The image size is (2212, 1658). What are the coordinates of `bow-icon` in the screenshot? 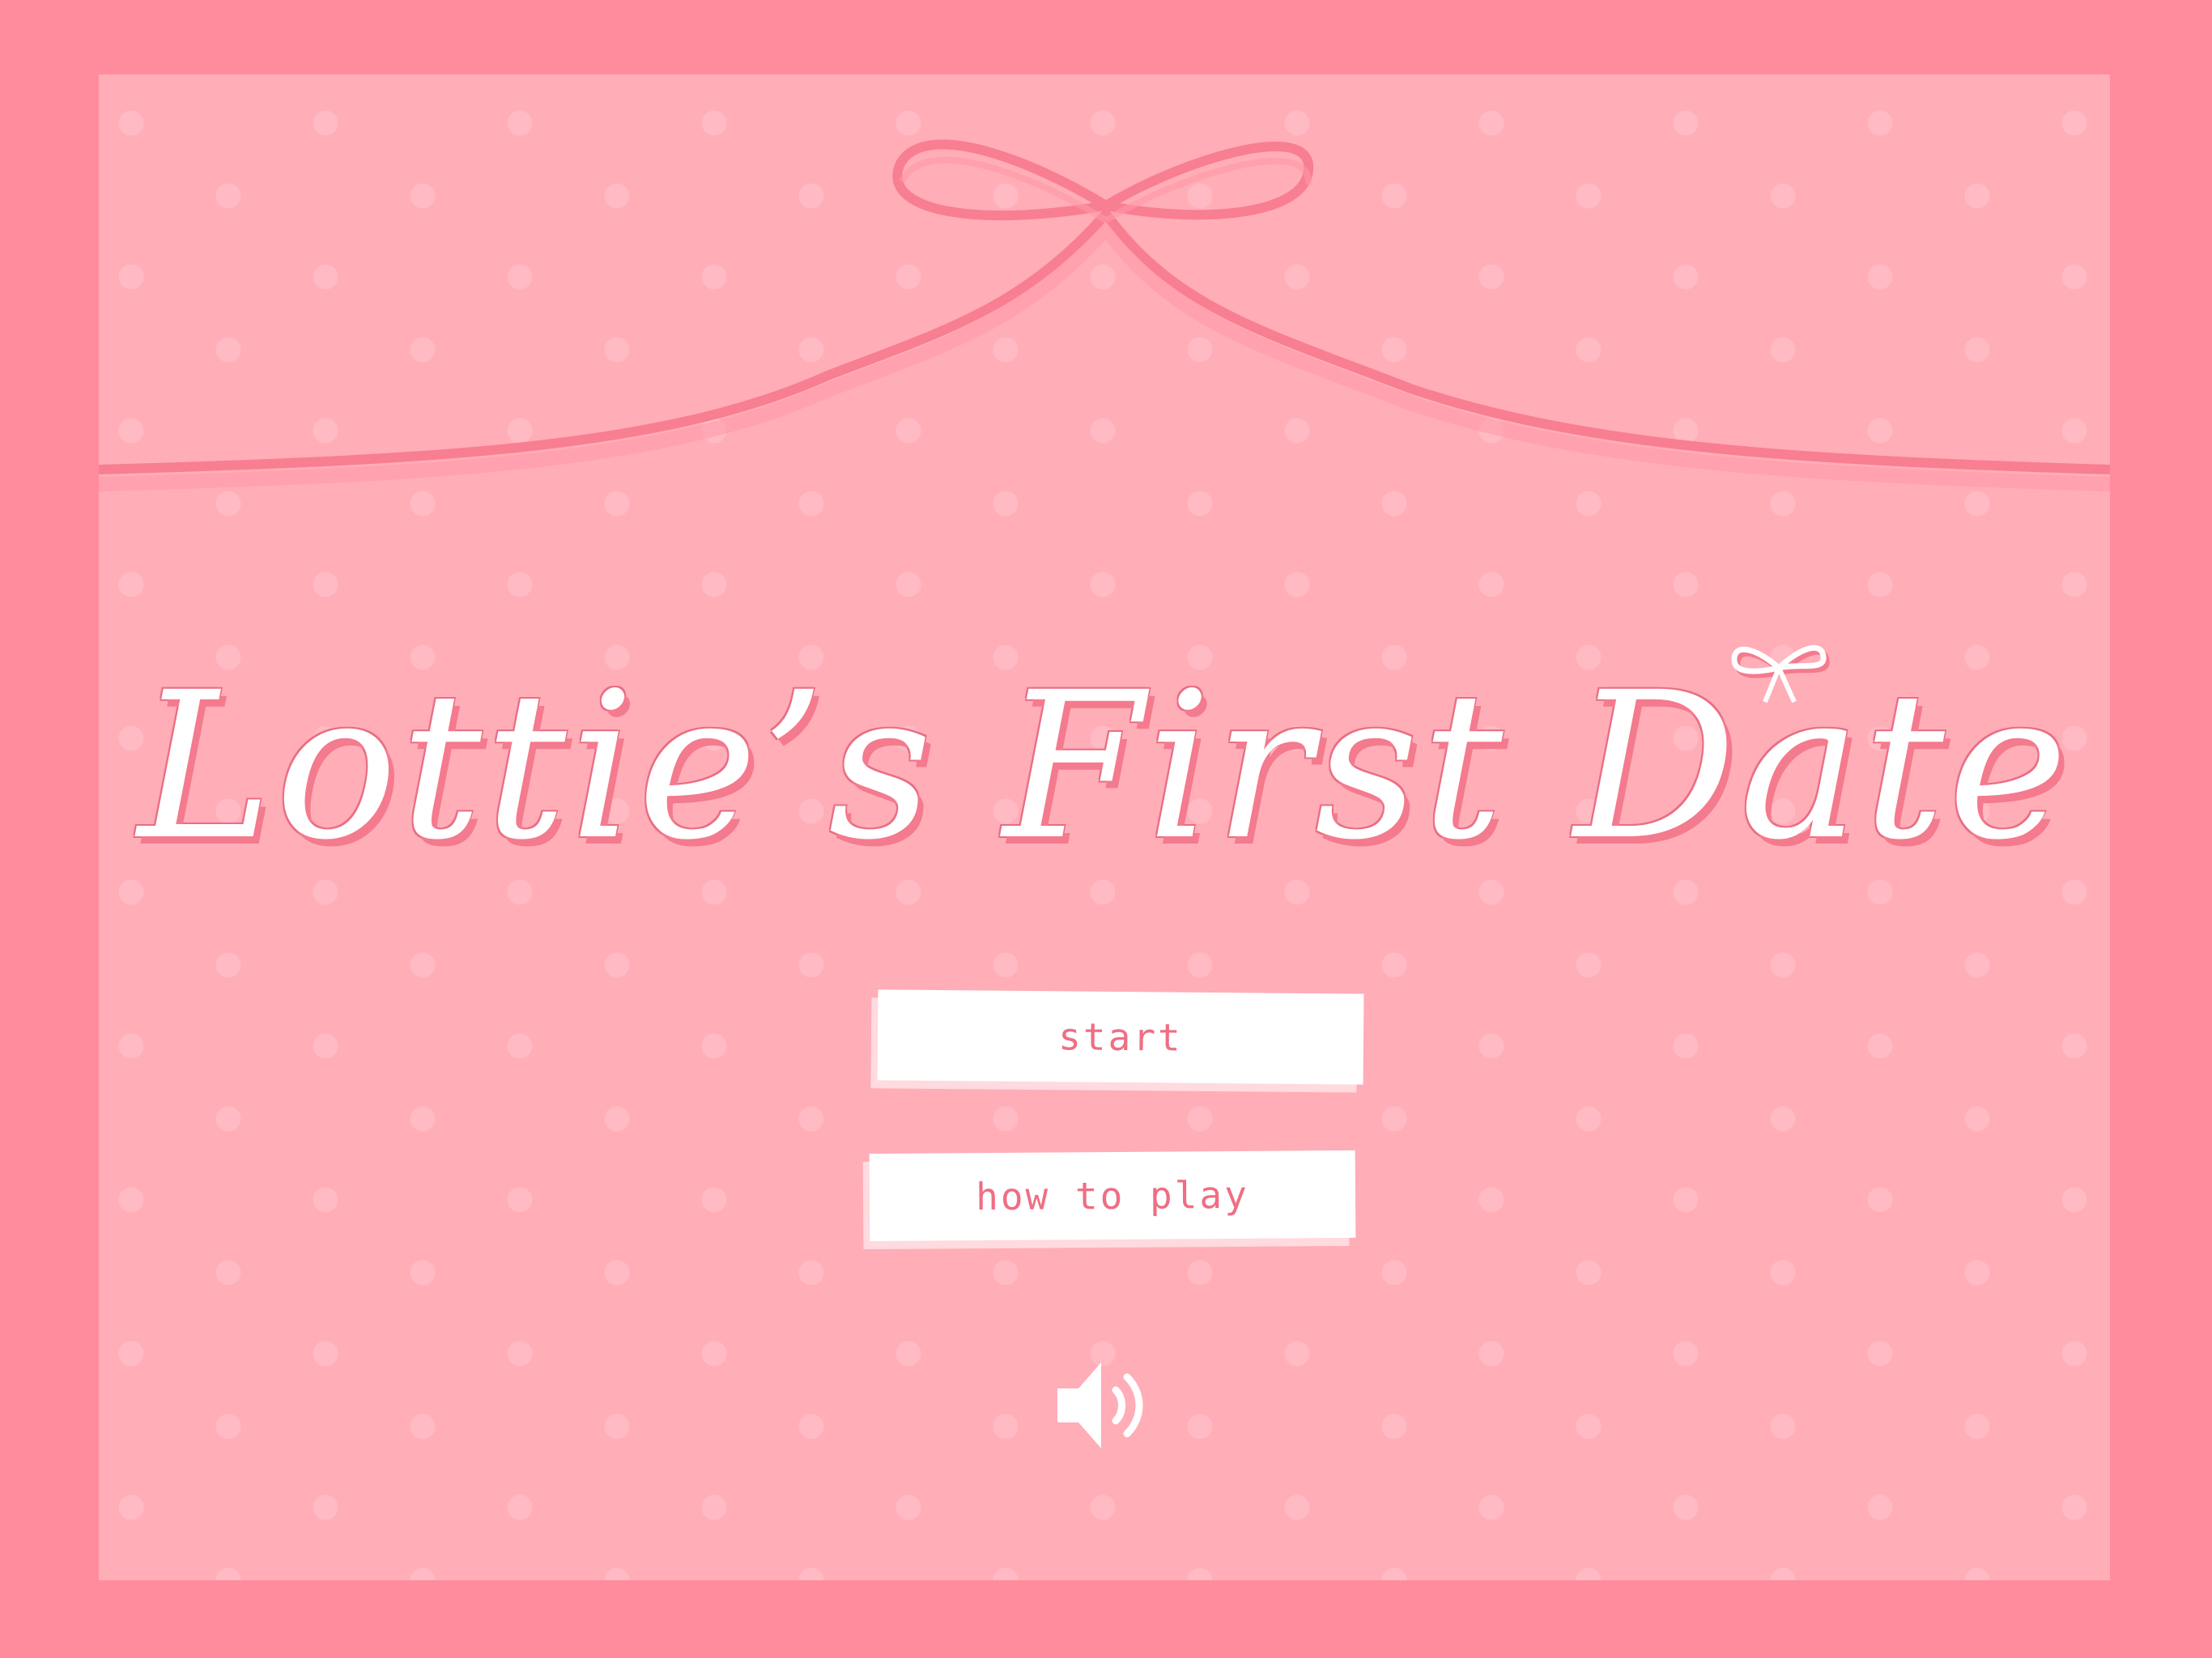 It's located at (1780, 674).